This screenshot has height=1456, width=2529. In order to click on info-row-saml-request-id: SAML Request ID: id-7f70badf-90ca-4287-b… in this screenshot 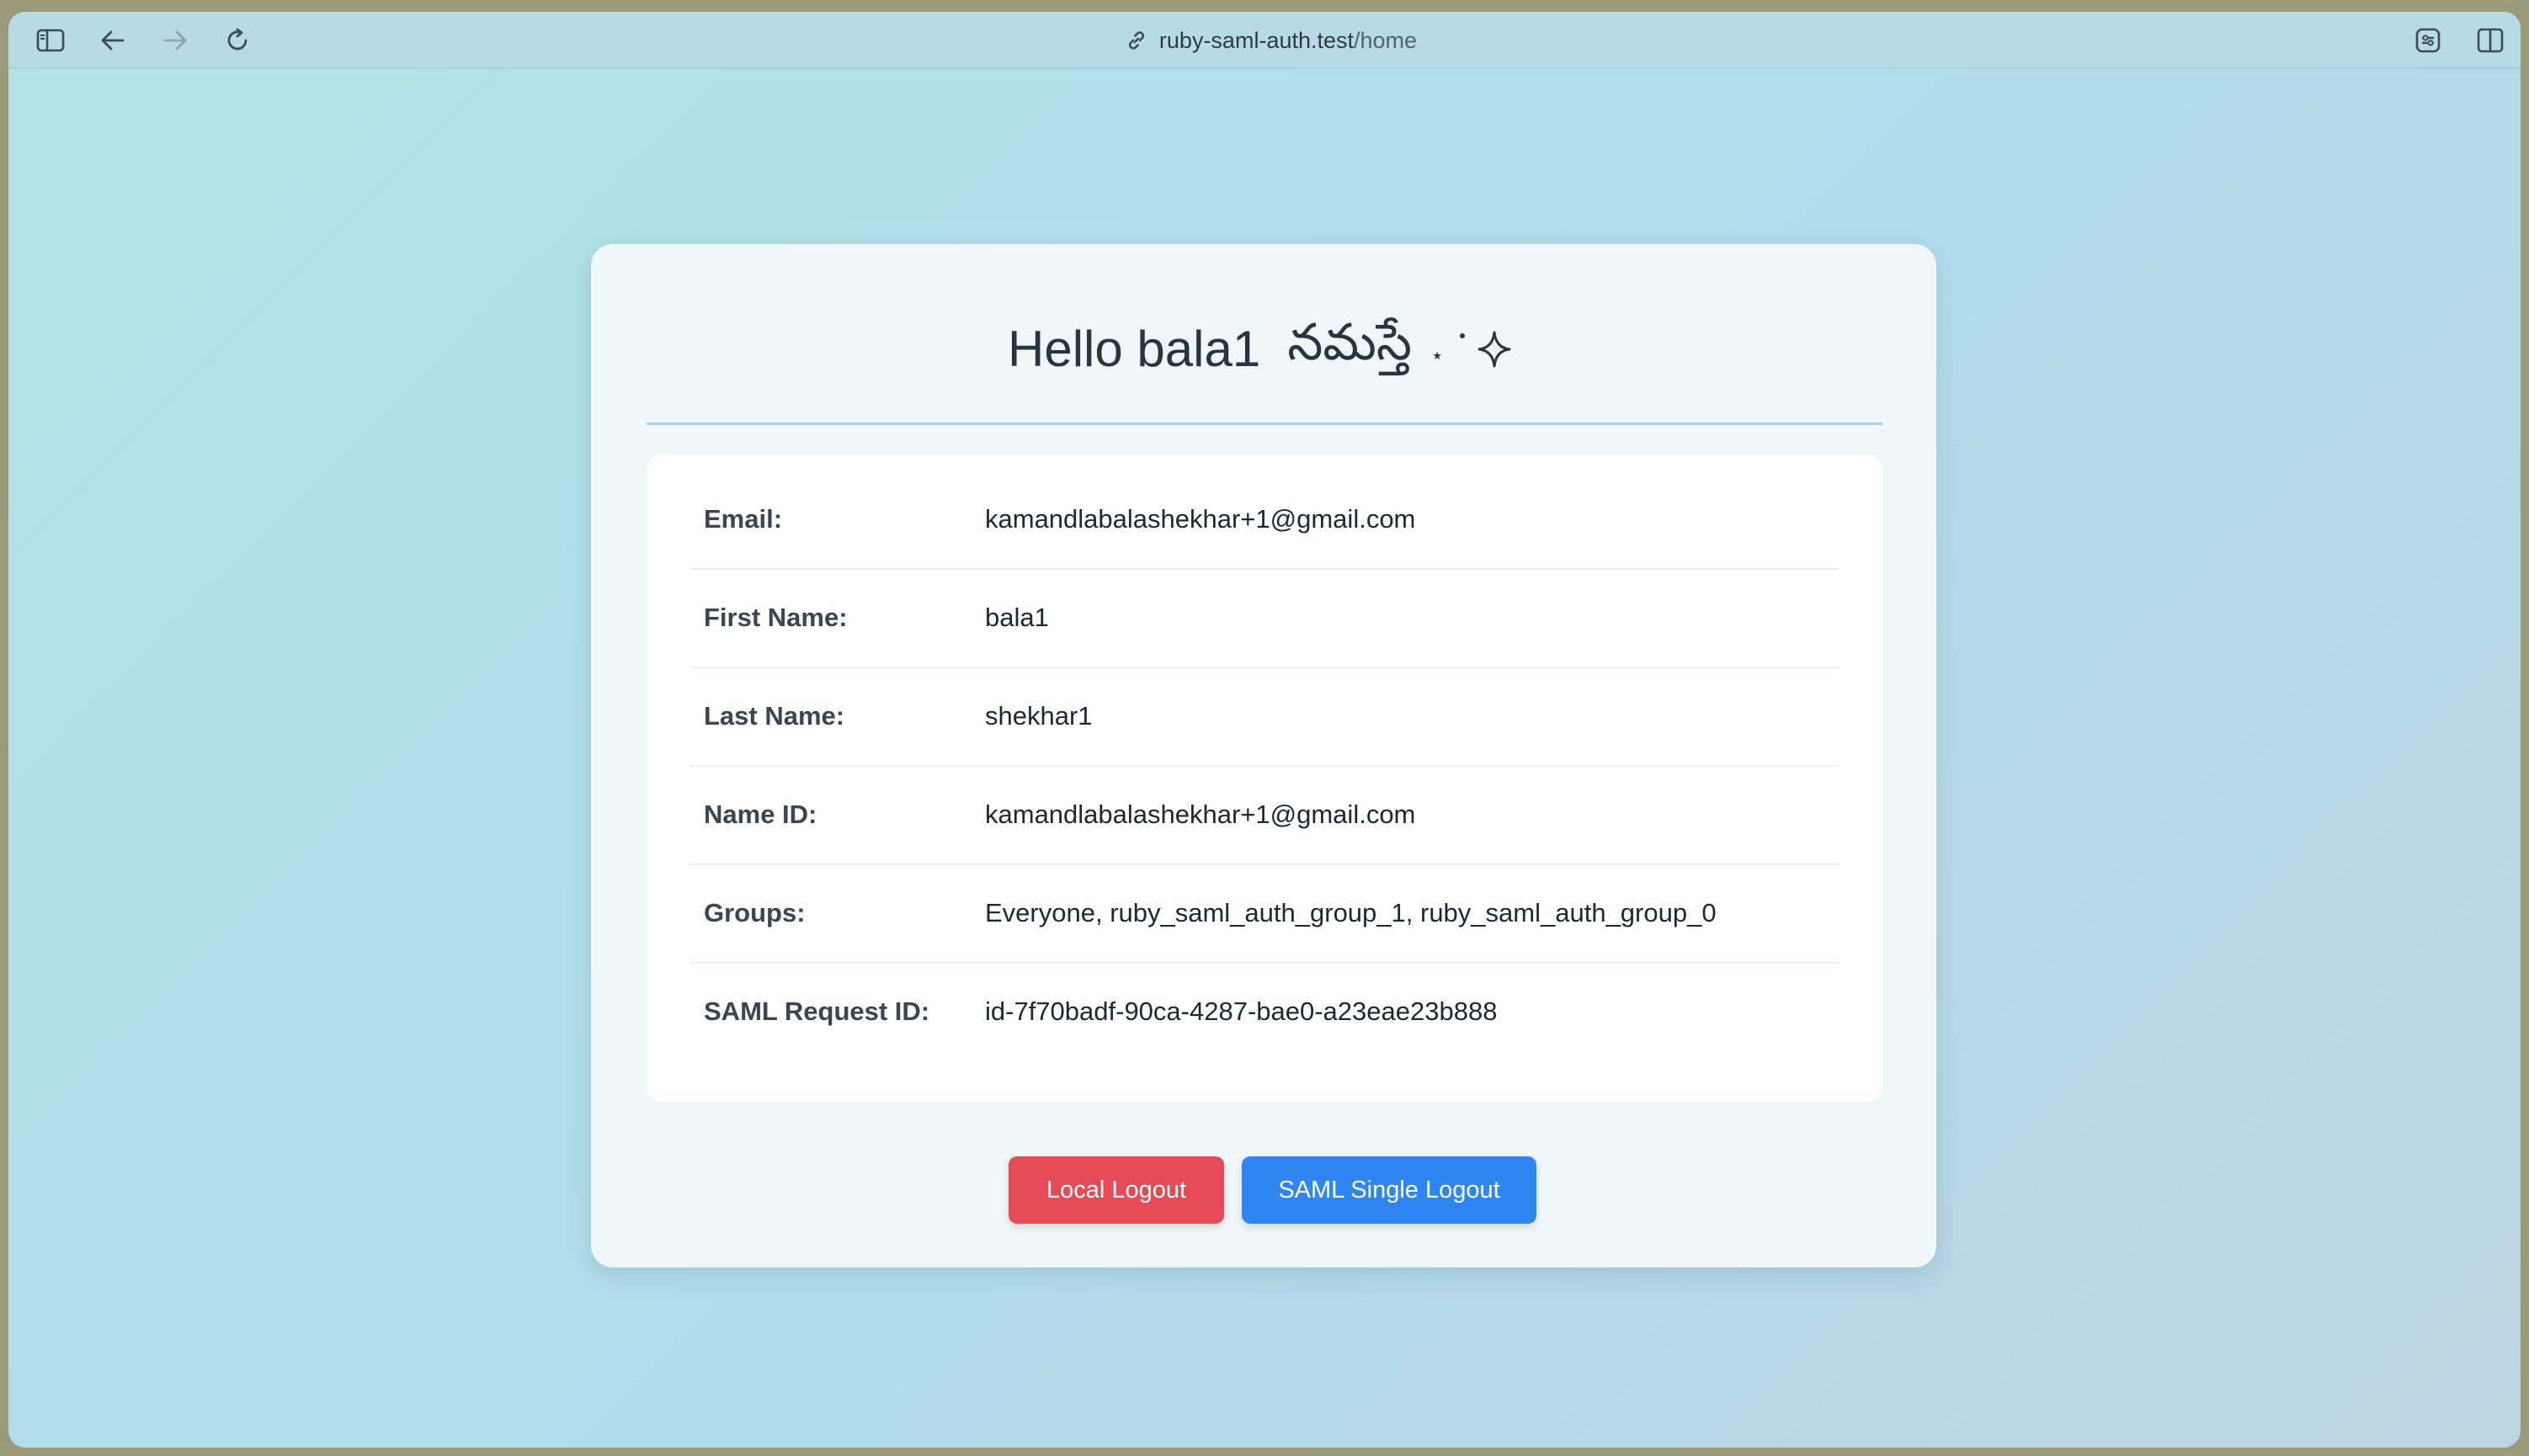, I will do `click(1265, 1011)`.